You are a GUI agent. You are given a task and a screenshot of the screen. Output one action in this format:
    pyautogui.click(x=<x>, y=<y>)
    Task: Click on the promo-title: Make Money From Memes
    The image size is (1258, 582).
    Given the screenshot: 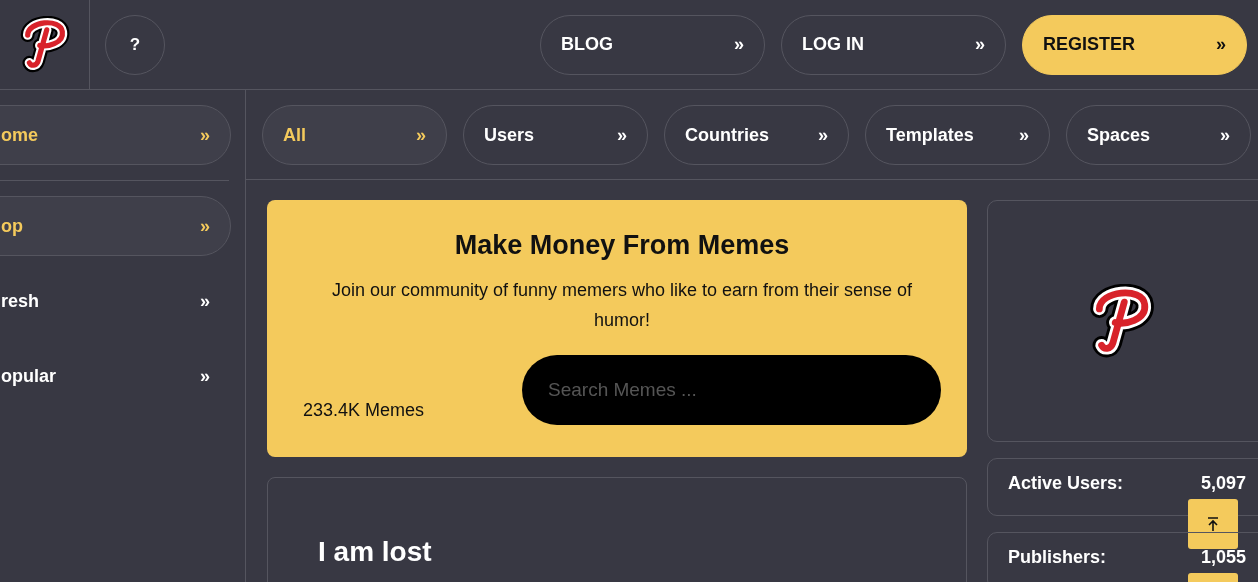 What is the action you would take?
    pyautogui.click(x=622, y=245)
    